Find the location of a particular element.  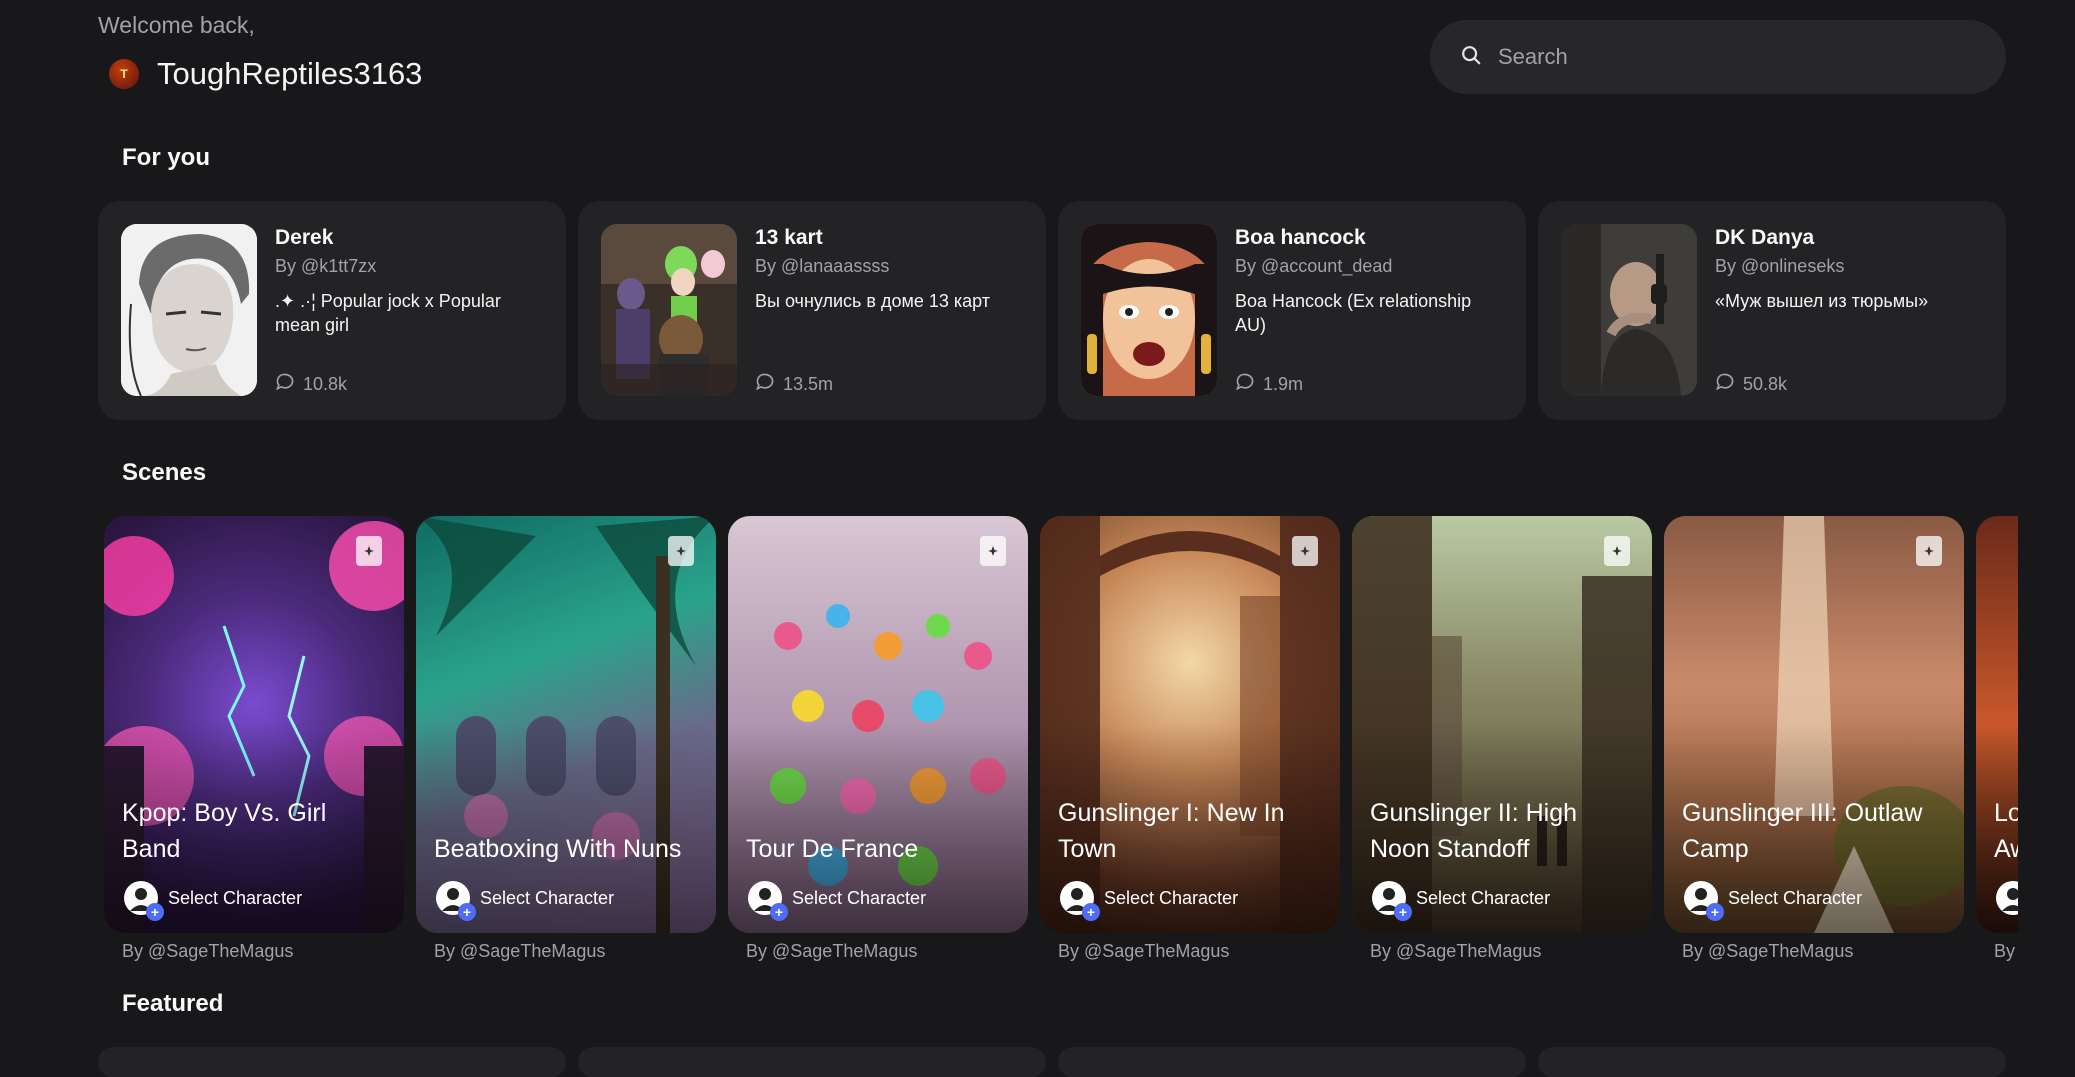

chat-count: 1.9m is located at coordinates (1370, 384).